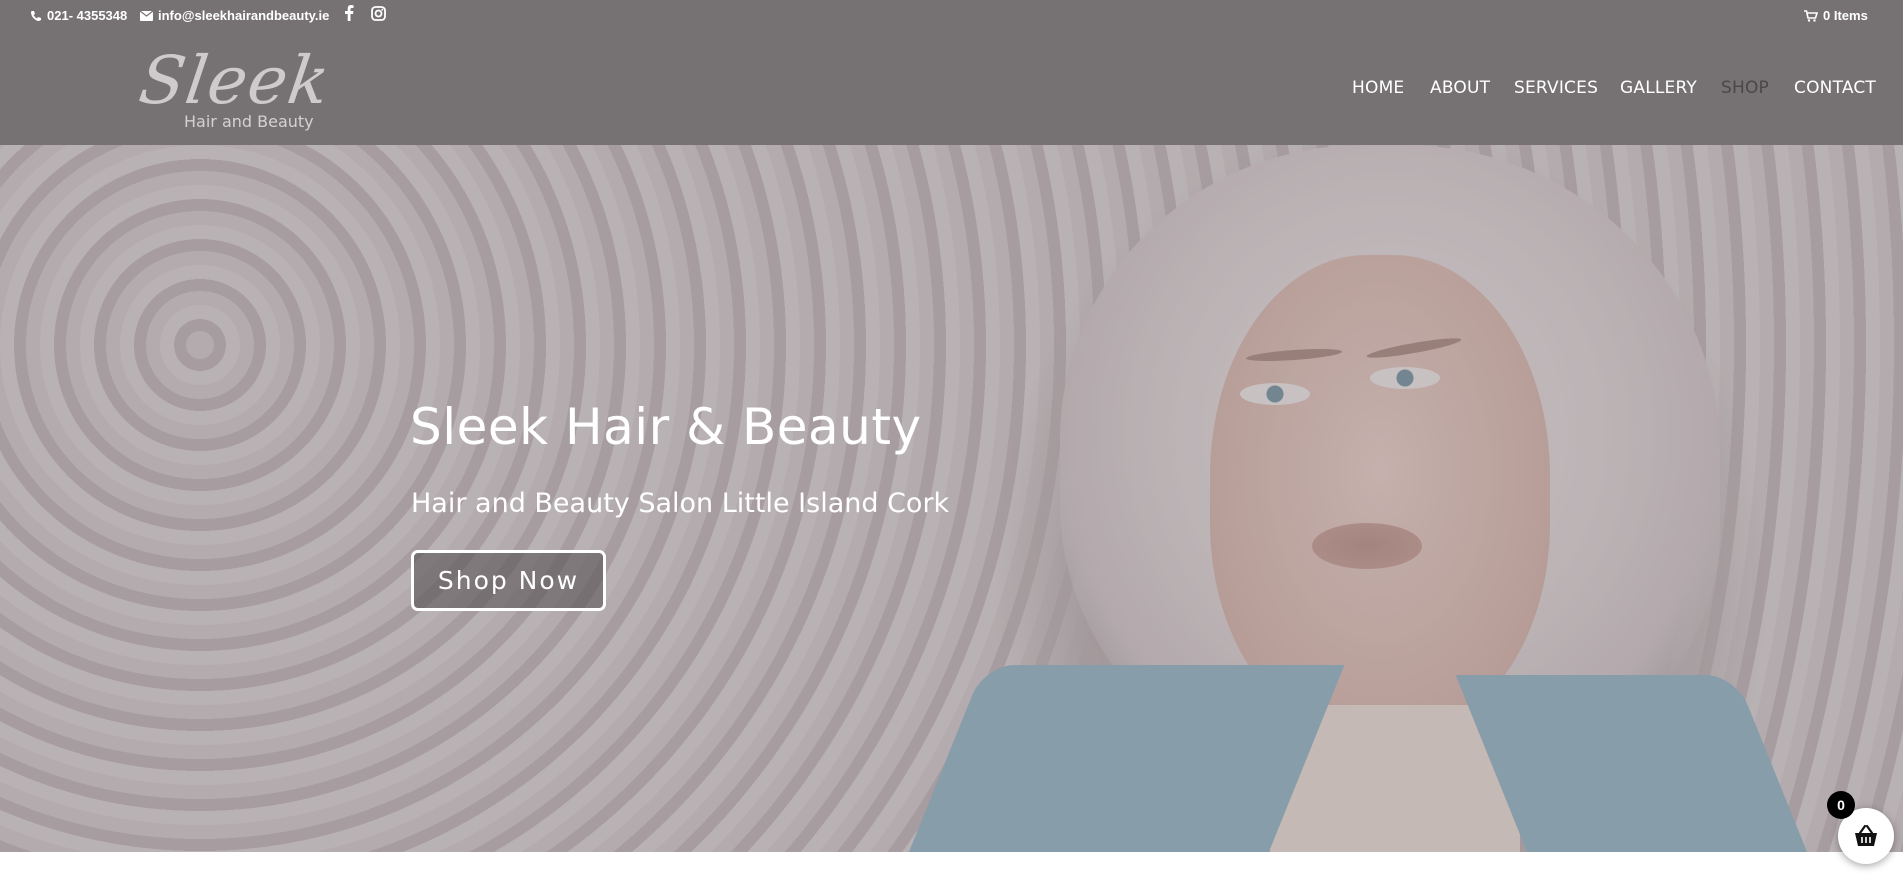  What do you see at coordinates (249, 121) in the screenshot?
I see `logo-subtitle: Hair and Beauty` at bounding box center [249, 121].